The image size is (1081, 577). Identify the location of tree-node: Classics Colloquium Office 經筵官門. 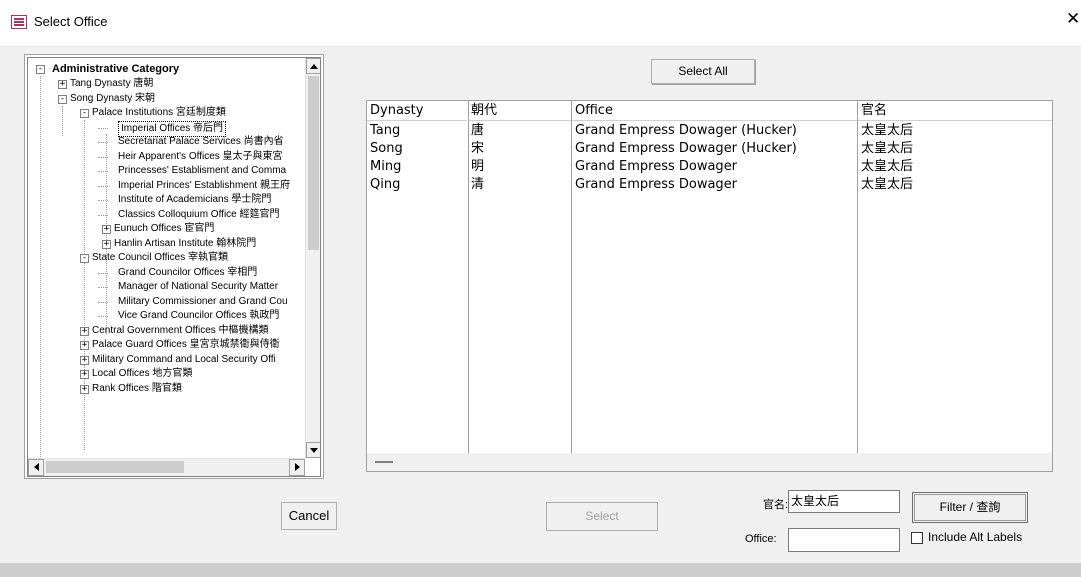
(199, 215).